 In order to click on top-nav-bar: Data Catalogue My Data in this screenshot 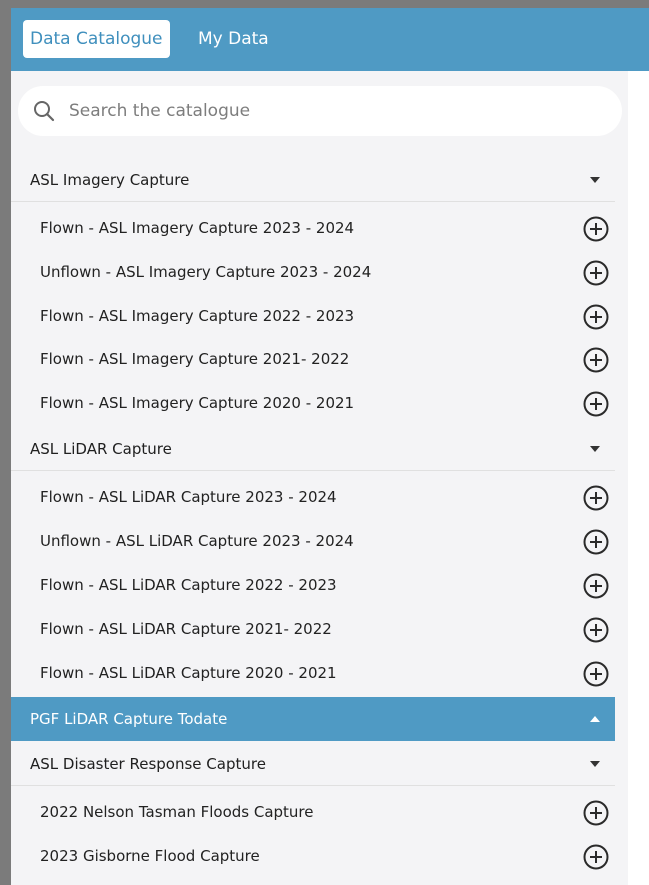, I will do `click(330, 39)`.